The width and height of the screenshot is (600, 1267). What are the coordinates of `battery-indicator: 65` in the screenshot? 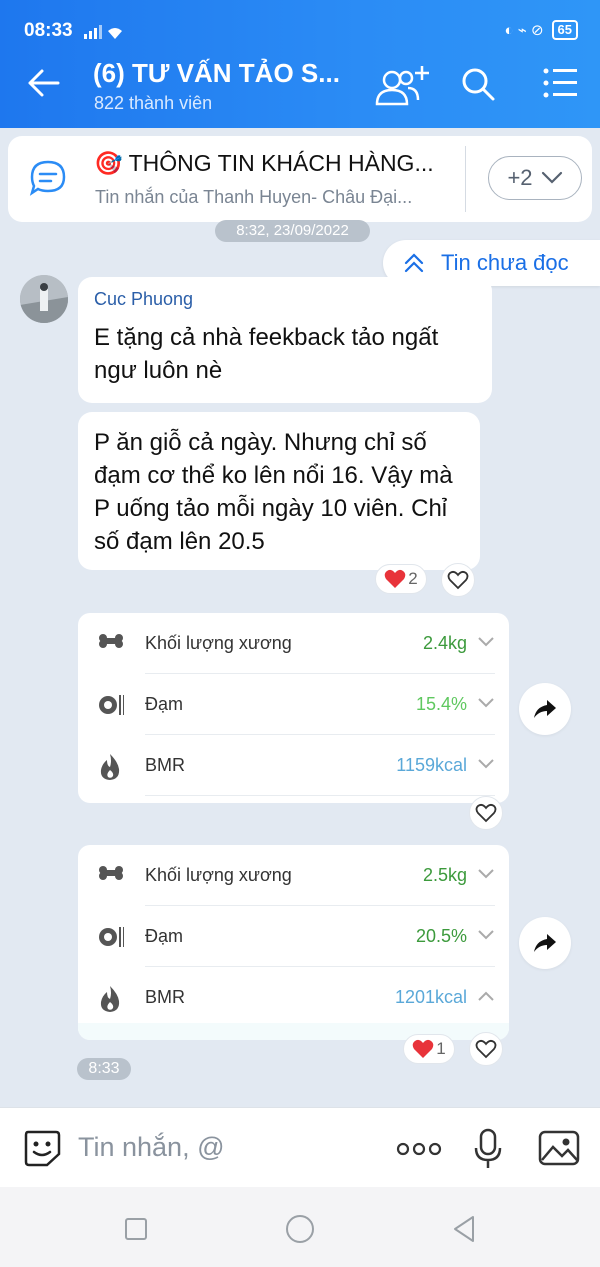 It's located at (564, 30).